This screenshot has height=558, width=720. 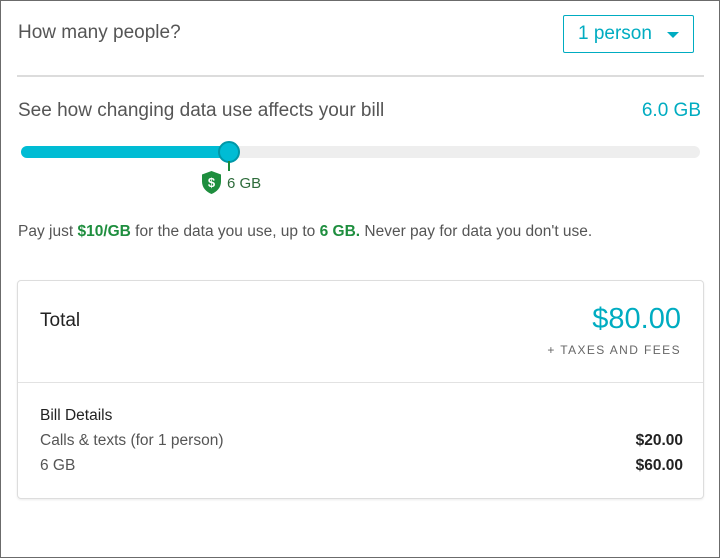 What do you see at coordinates (671, 110) in the screenshot?
I see `data-use-value: 6.0 GB` at bounding box center [671, 110].